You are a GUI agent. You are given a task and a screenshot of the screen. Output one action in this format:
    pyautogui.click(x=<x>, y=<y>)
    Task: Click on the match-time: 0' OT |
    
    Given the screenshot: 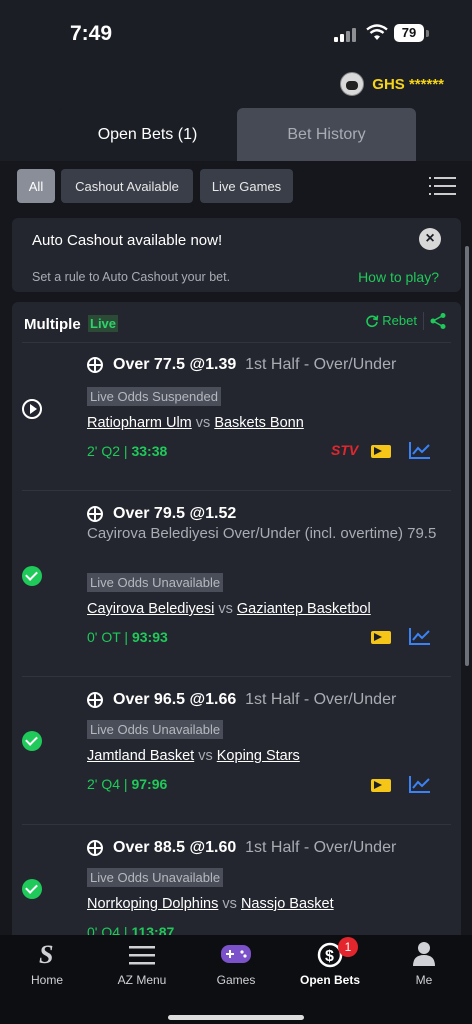 What is the action you would take?
    pyautogui.click(x=108, y=637)
    